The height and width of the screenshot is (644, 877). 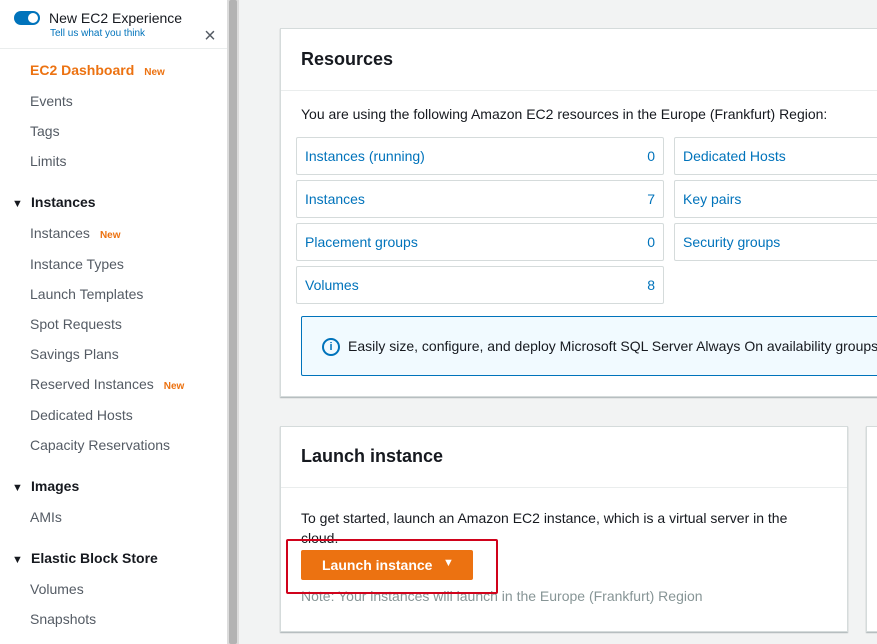 I want to click on sidebar-item-snapshots: Snapshots, so click(x=63, y=619).